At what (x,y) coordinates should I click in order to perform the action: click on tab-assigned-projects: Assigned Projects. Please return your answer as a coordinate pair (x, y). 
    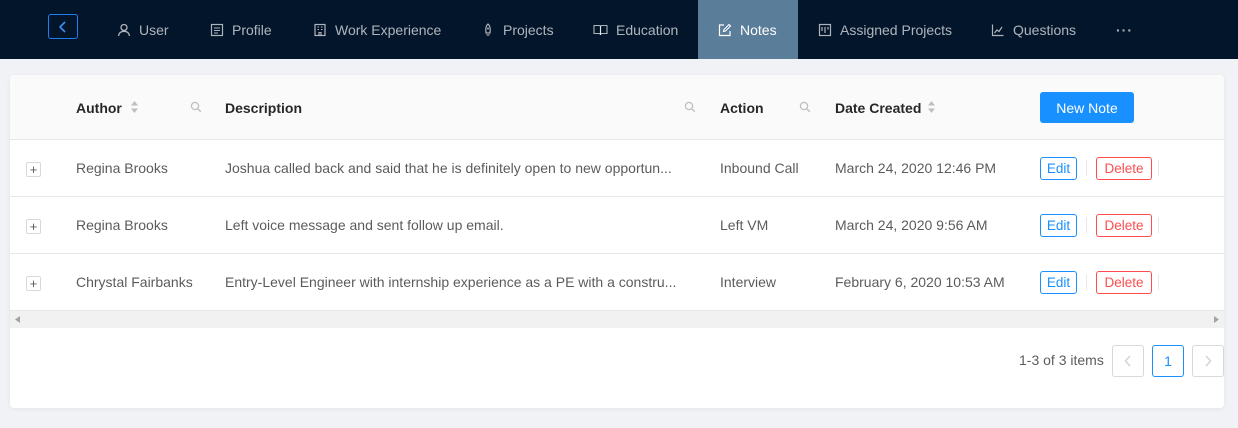
    Looking at the image, I should click on (885, 29).